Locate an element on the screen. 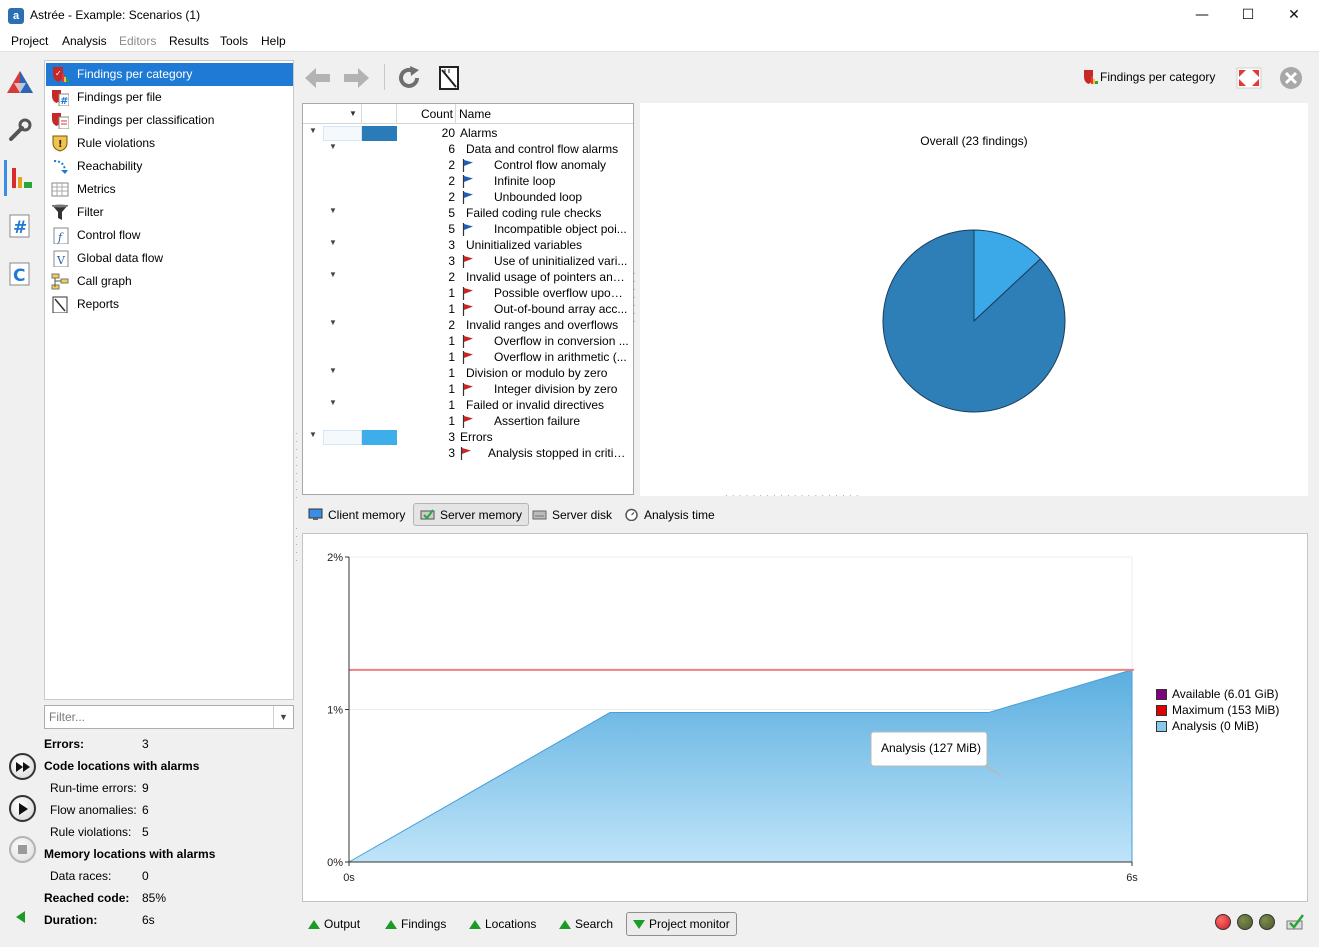  maximize-button: ☐ is located at coordinates (1248, 15).